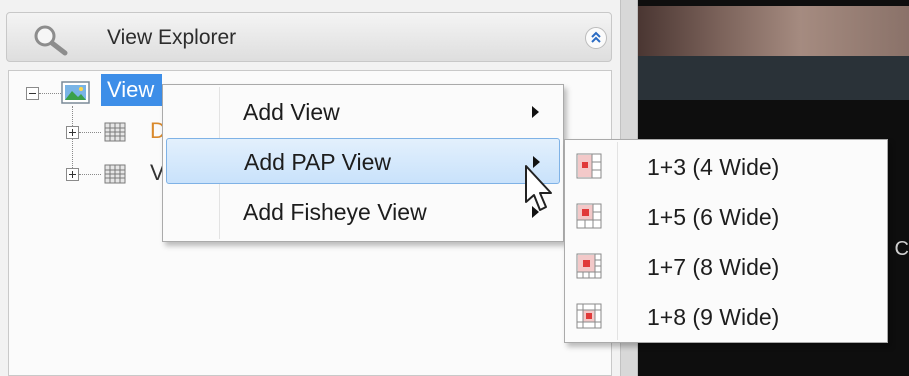 The width and height of the screenshot is (909, 376). What do you see at coordinates (773, 31) in the screenshot?
I see `video-thumbnail` at bounding box center [773, 31].